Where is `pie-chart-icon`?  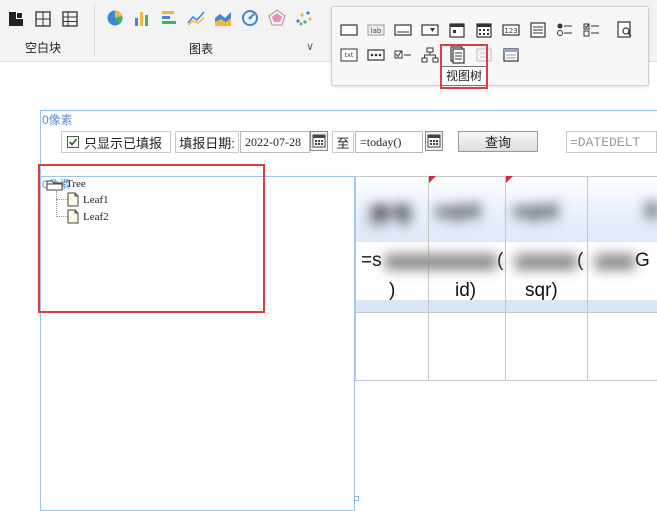
pie-chart-icon is located at coordinates (115, 18).